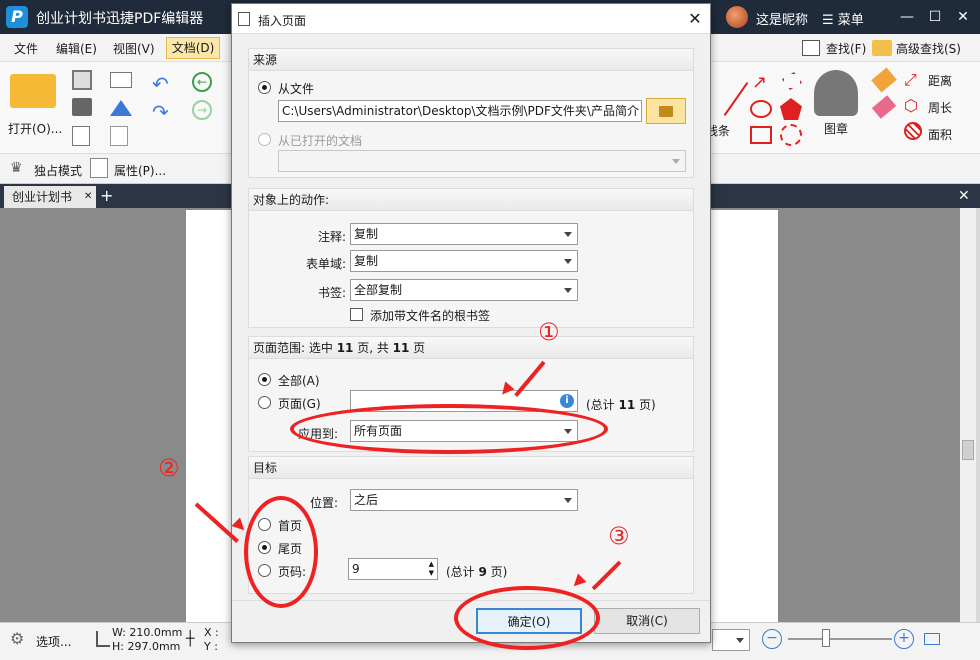 The image size is (980, 660). What do you see at coordinates (840, 639) in the screenshot?
I see `zoom-slider` at bounding box center [840, 639].